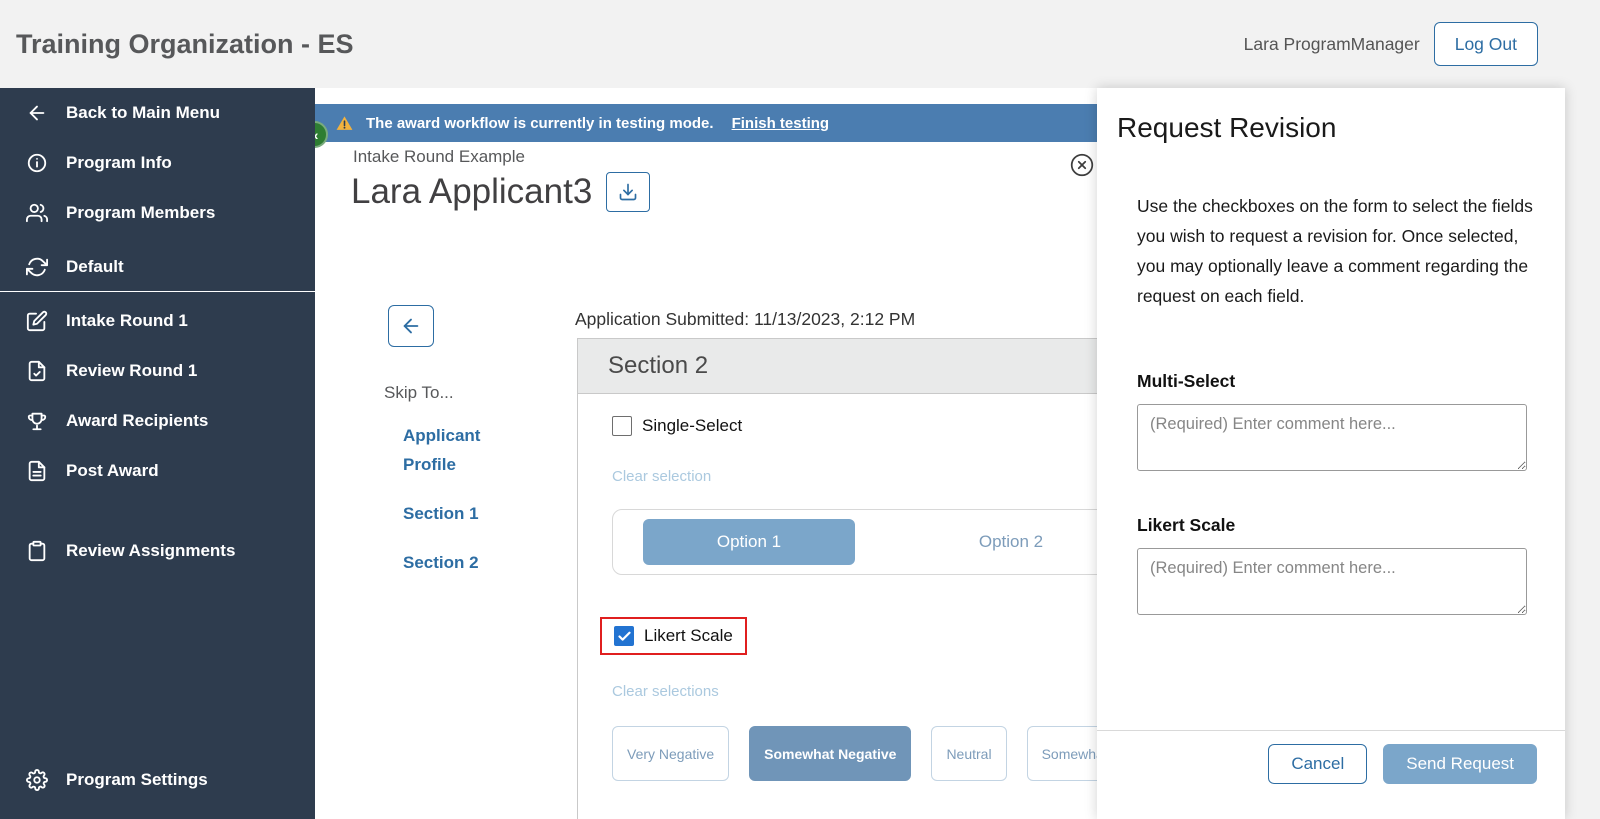 The image size is (1600, 819). What do you see at coordinates (1332, 437) in the screenshot?
I see `multi-select-comment-input` at bounding box center [1332, 437].